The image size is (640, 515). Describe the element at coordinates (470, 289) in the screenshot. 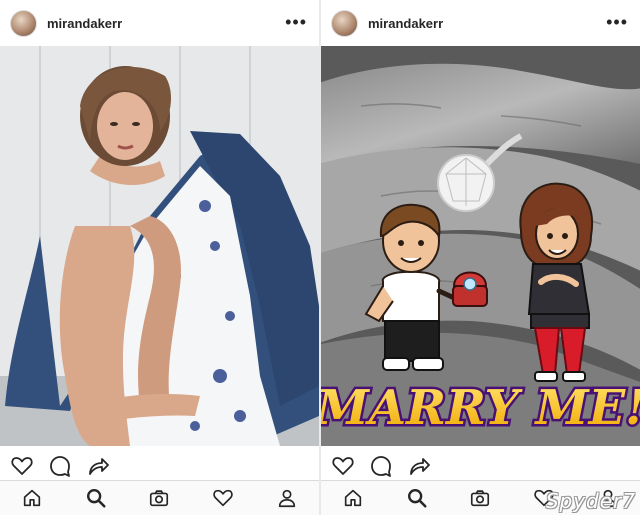

I see `ring-box` at that location.